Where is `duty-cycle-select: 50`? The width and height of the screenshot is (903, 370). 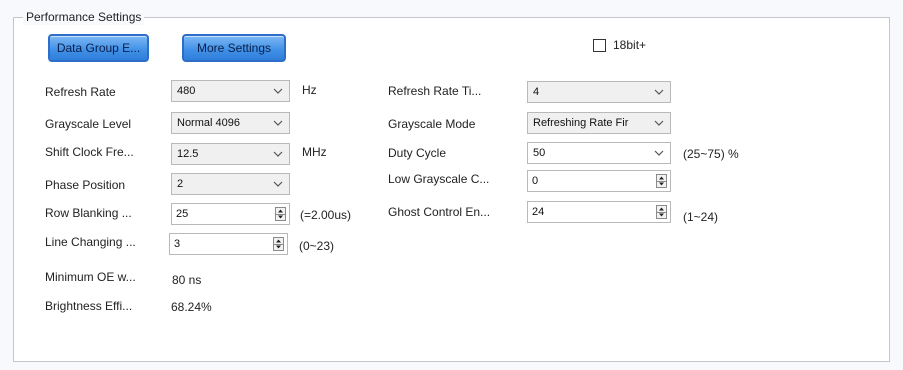 duty-cycle-select: 50 is located at coordinates (599, 153).